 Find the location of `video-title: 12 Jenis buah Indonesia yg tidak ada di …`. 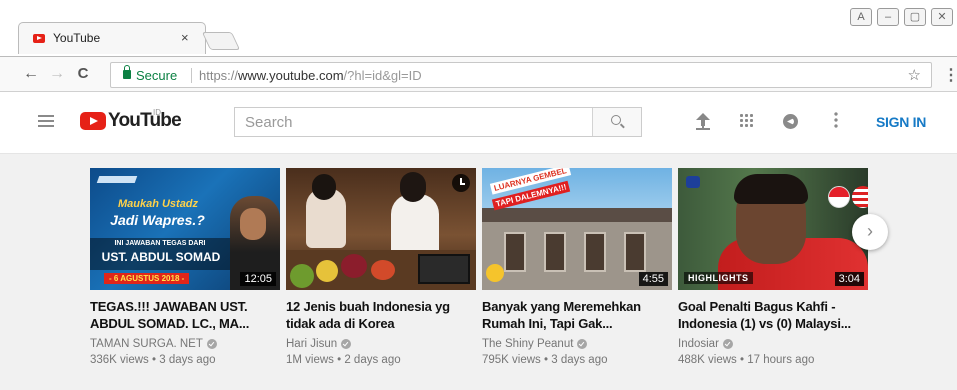

video-title: 12 Jenis buah Indonesia yg tidak ada di … is located at coordinates (381, 315).